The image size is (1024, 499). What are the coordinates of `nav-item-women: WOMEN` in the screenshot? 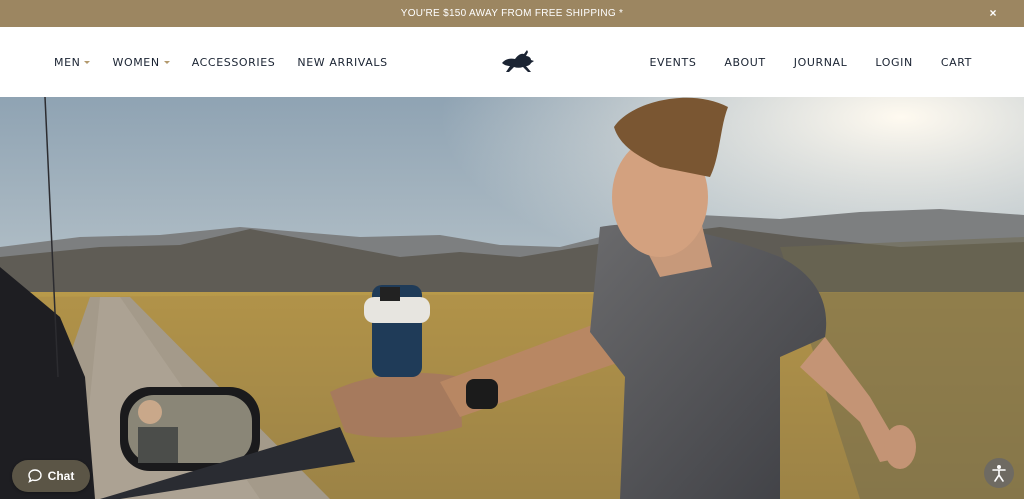 It's located at (141, 62).